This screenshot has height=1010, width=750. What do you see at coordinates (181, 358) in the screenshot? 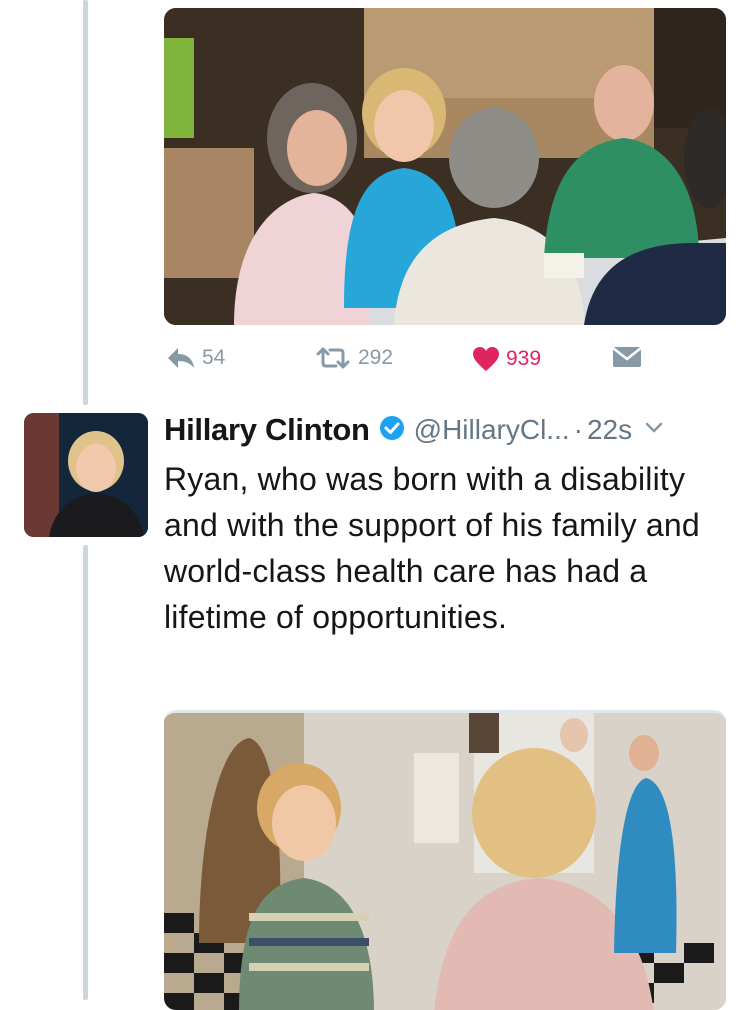
I see `reply-icon` at bounding box center [181, 358].